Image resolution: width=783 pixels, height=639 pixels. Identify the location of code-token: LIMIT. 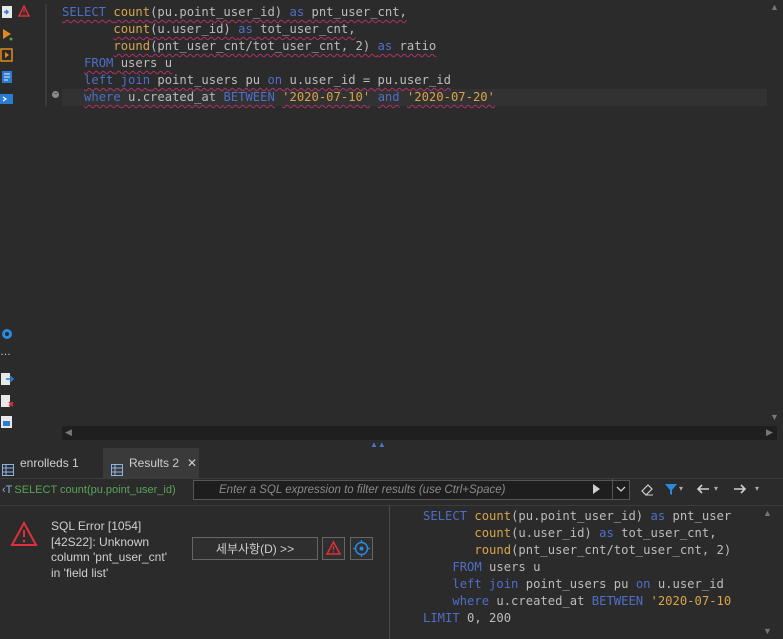
(441, 618).